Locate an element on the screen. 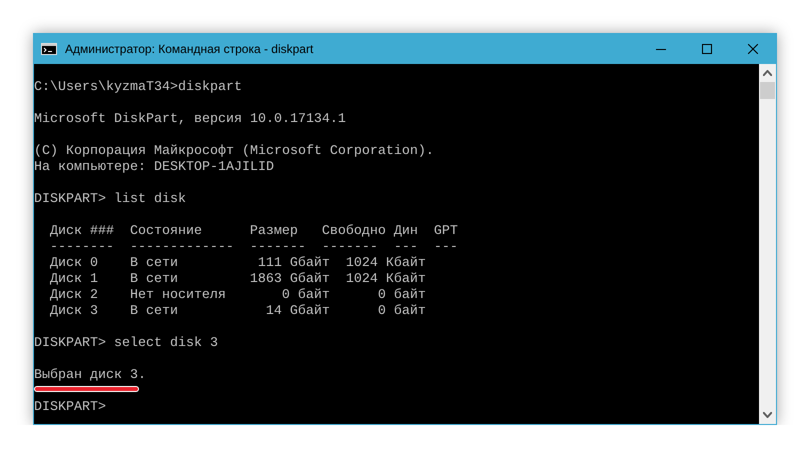  maximize-icon is located at coordinates (707, 49).